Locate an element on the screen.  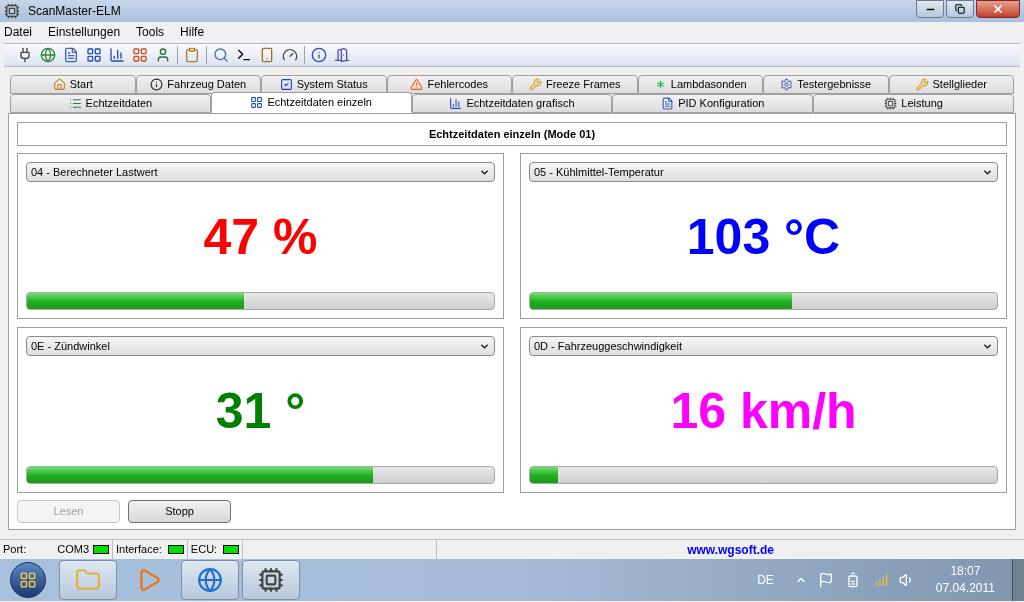
tiles-icon is located at coordinates (140, 55).